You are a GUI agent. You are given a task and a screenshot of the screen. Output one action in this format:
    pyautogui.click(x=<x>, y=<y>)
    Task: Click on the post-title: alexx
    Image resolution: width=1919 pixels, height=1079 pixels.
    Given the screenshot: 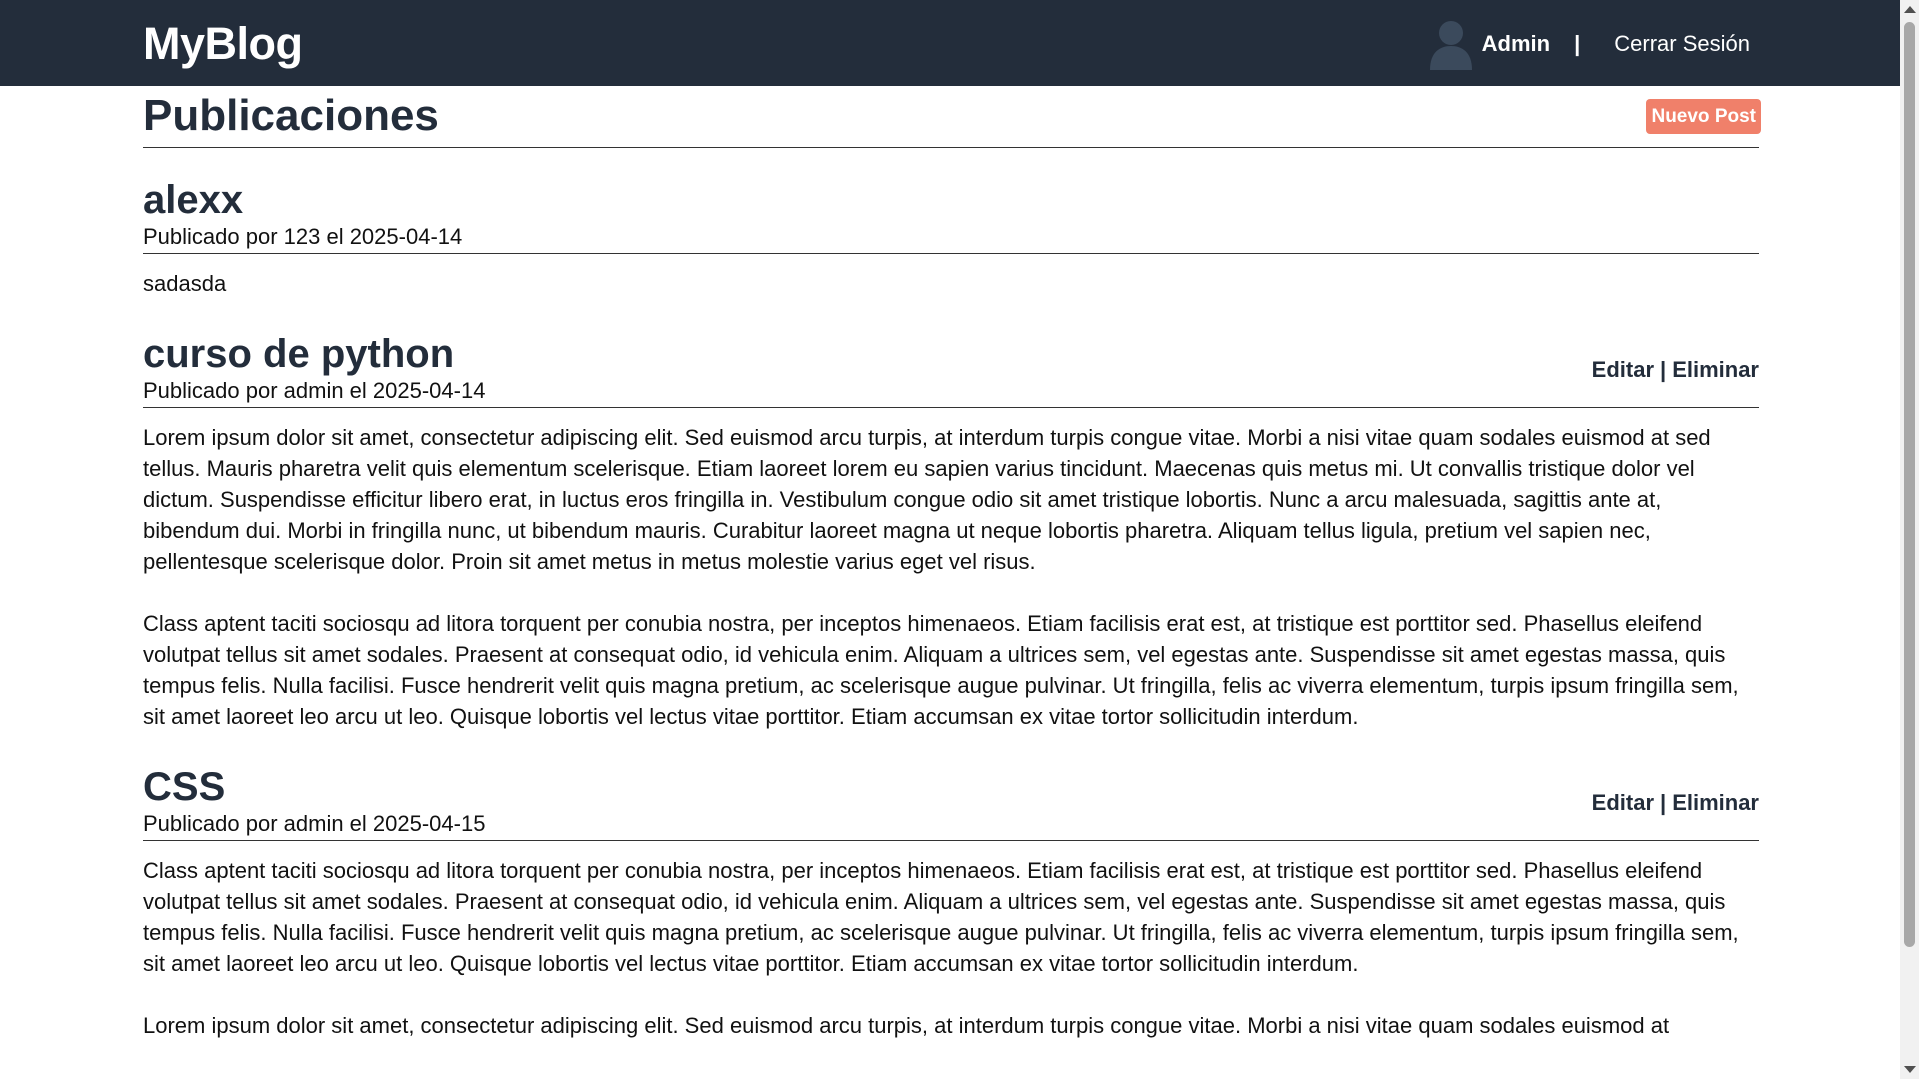 What is the action you would take?
    pyautogui.click(x=951, y=200)
    